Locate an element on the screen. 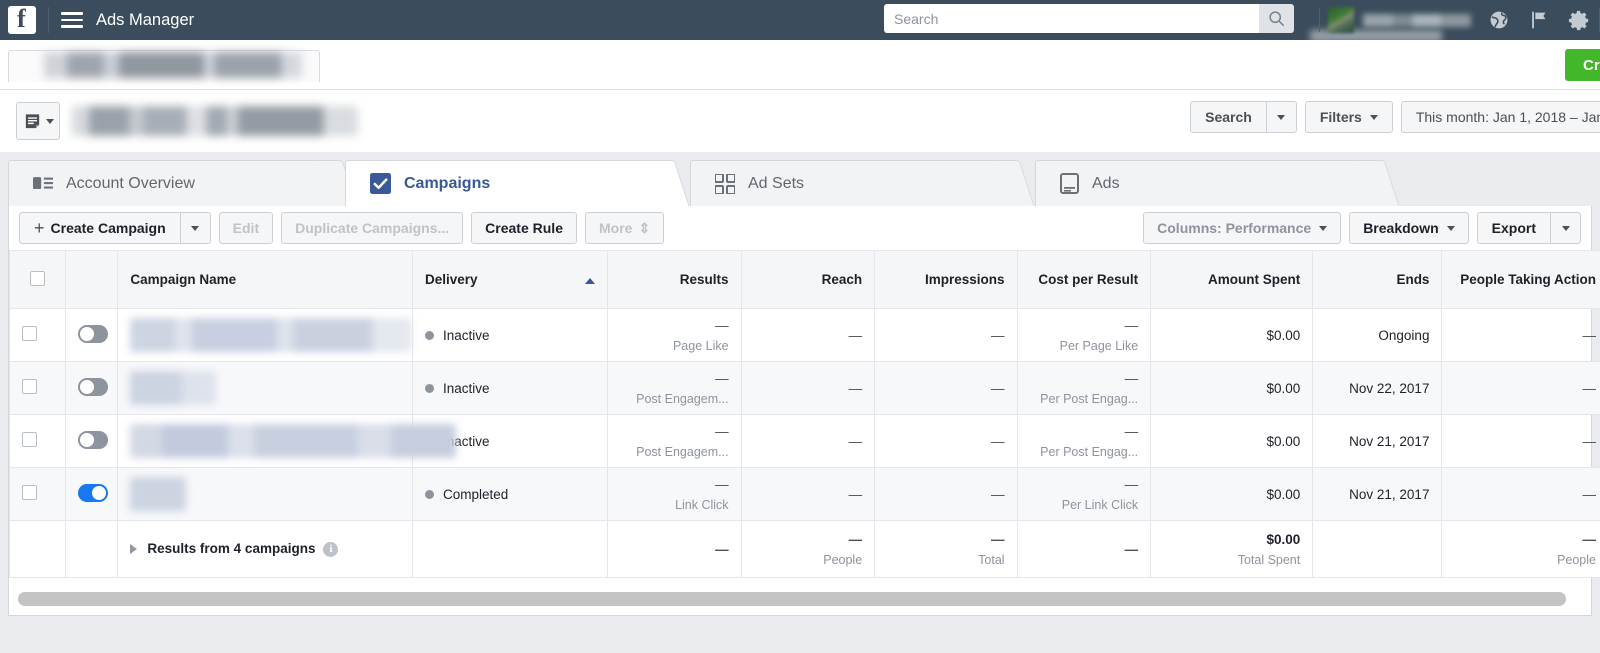 The height and width of the screenshot is (653, 1600). ads-frame-icon is located at coordinates (1069, 183).